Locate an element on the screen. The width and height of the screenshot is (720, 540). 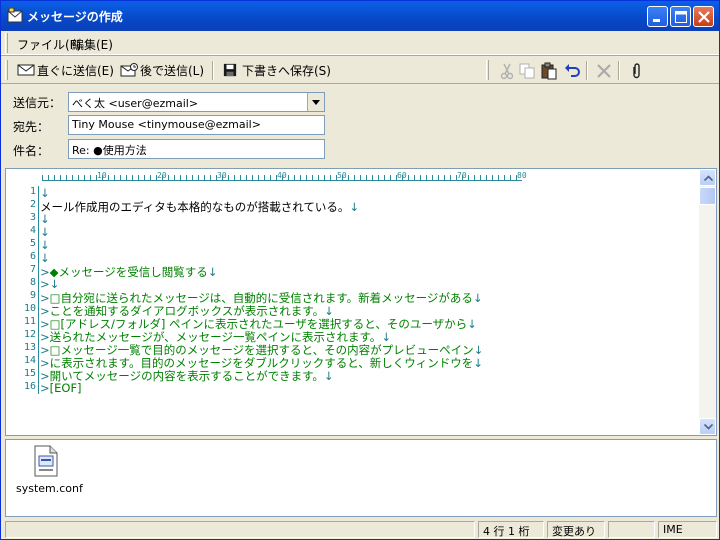
line-number: 9 is located at coordinates (32, 295).